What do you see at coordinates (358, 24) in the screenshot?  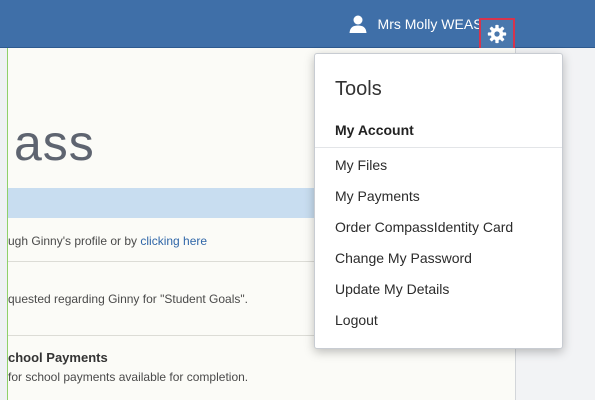 I see `person-icon` at bounding box center [358, 24].